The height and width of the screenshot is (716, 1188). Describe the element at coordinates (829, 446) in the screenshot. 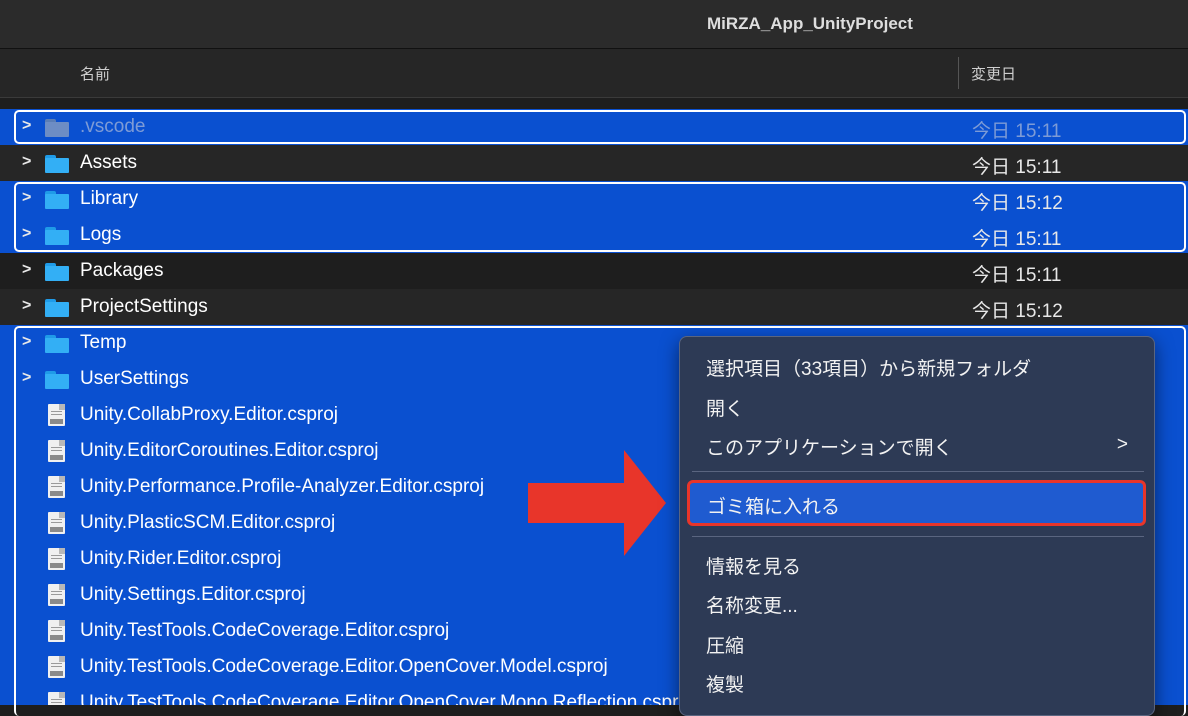

I see `menu-item-open-with: このアプリケーションで開く` at that location.